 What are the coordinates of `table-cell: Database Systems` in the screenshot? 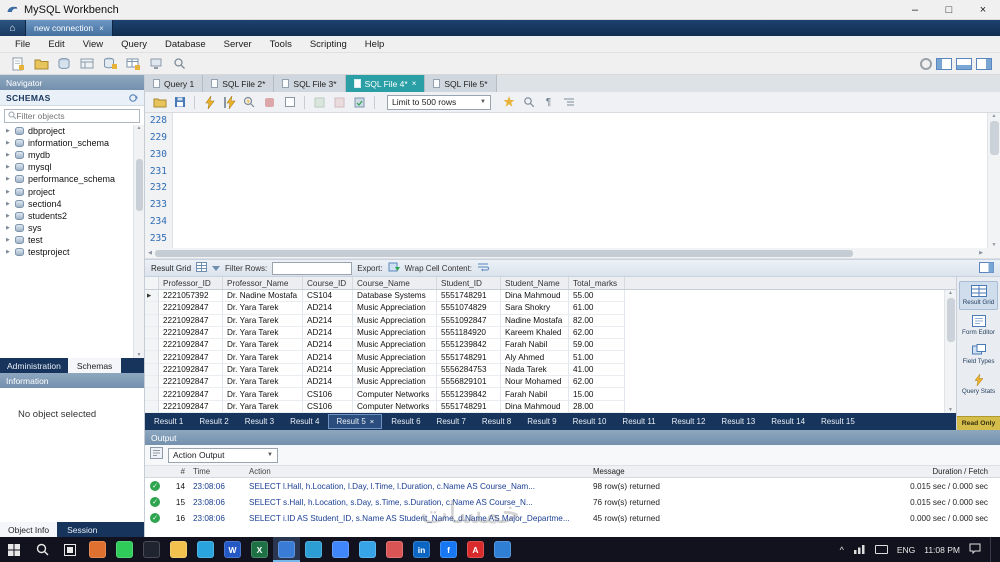 It's located at (395, 296).